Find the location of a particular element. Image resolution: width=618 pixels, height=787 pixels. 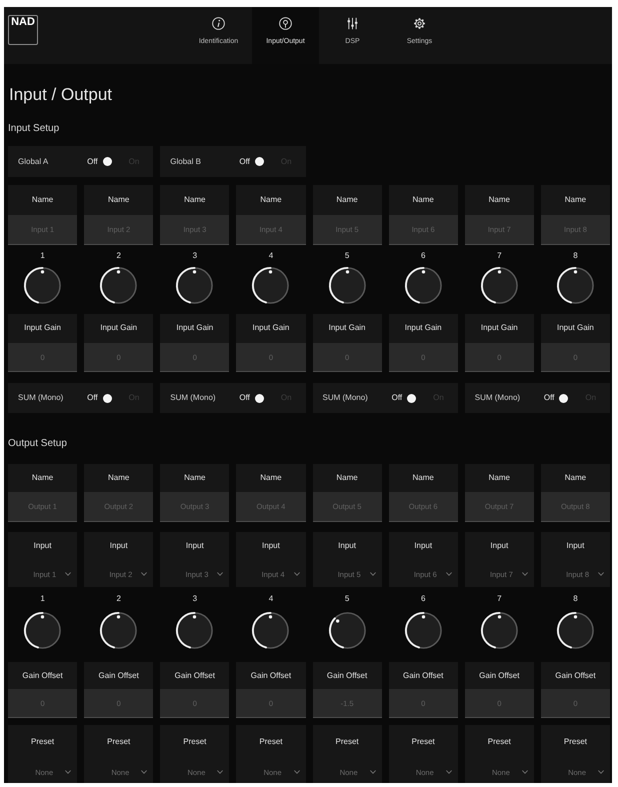

setting-label: Global A is located at coordinates (33, 161).